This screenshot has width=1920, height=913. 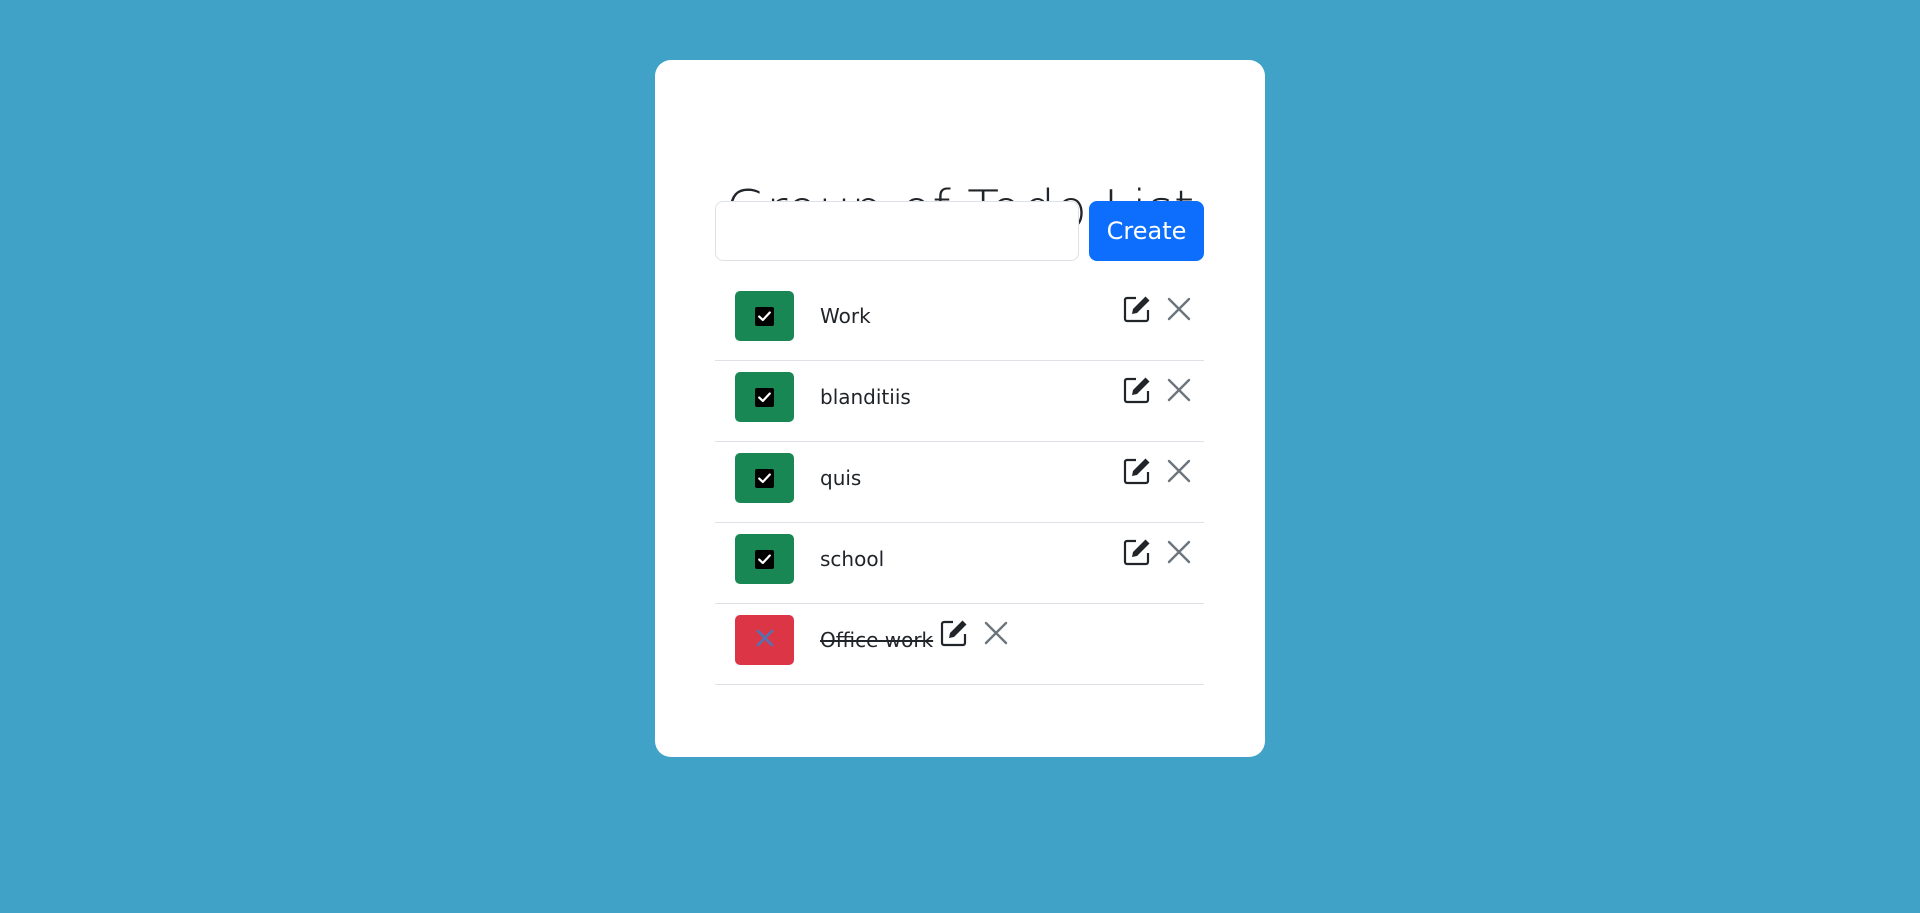 I want to click on todo-label: Office work, so click(x=877, y=640).